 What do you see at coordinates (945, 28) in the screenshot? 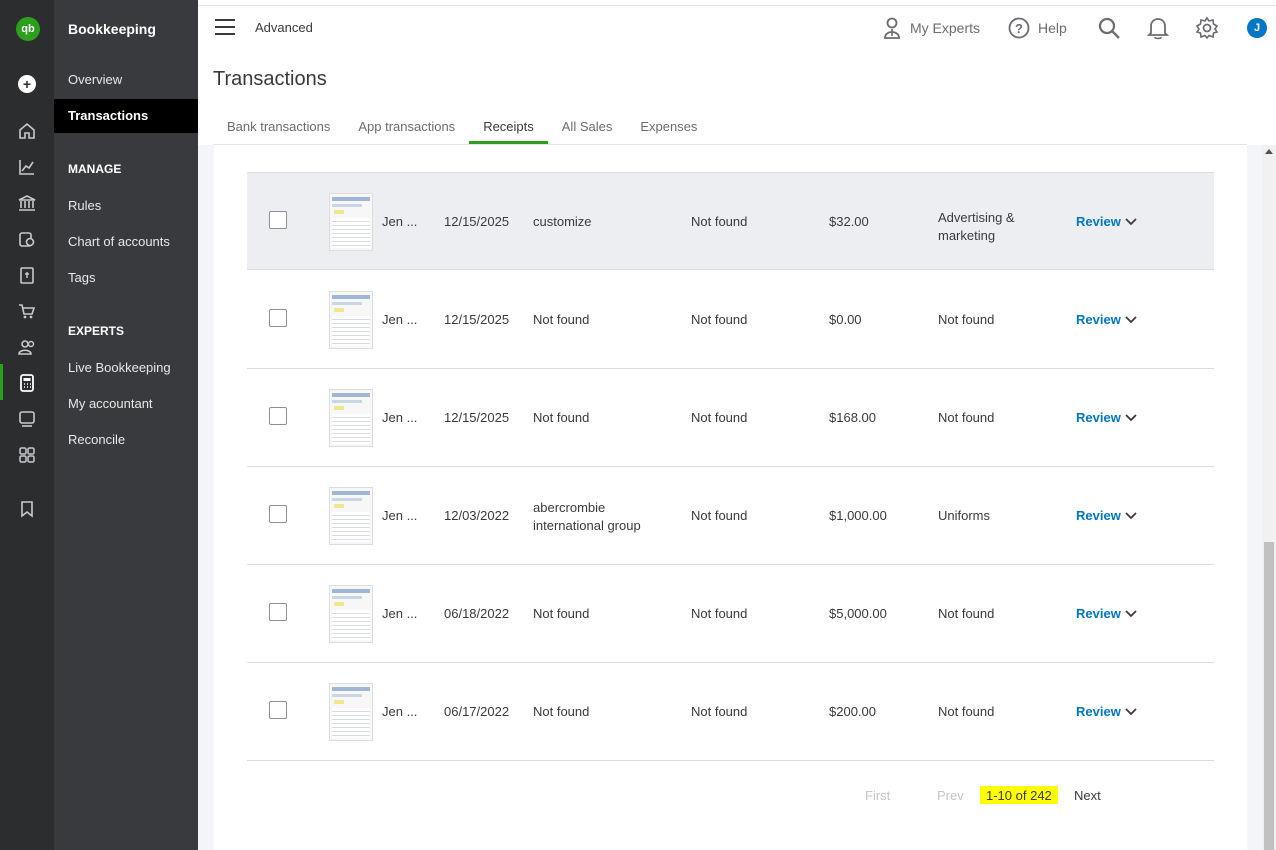
I see `my-experts-label: My Experts` at bounding box center [945, 28].